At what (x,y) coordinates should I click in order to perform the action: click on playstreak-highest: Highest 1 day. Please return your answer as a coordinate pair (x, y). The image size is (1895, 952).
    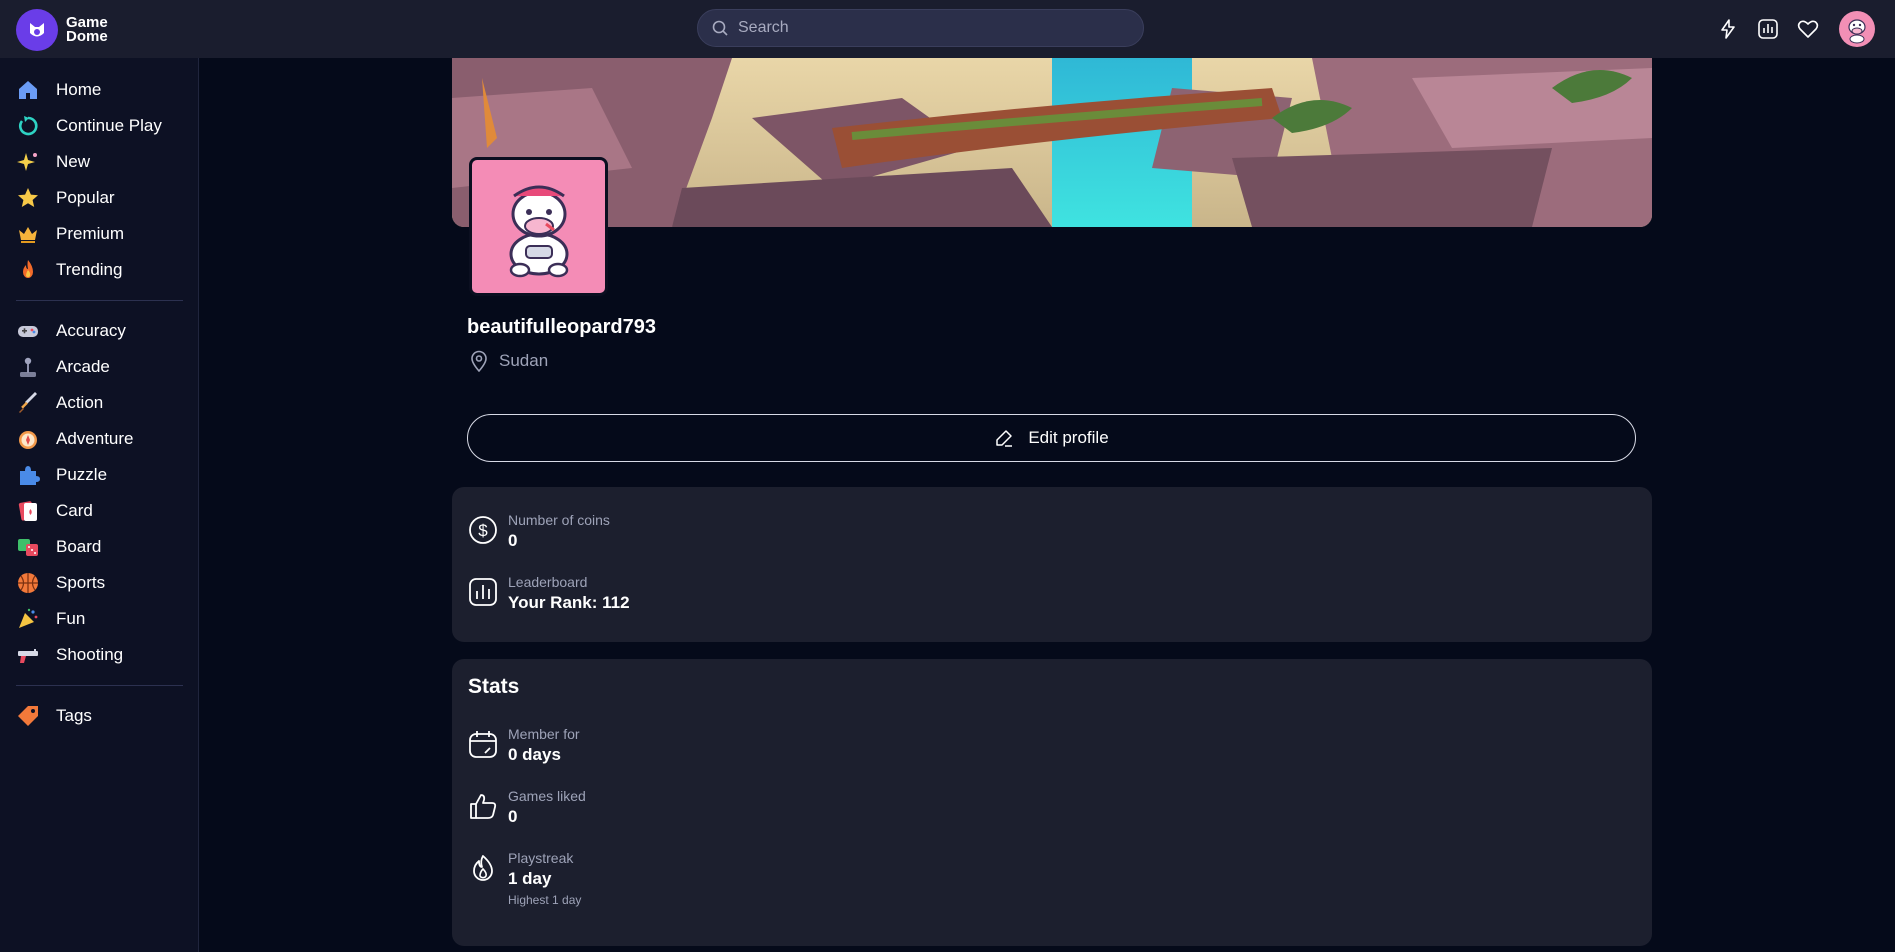
    Looking at the image, I should click on (545, 900).